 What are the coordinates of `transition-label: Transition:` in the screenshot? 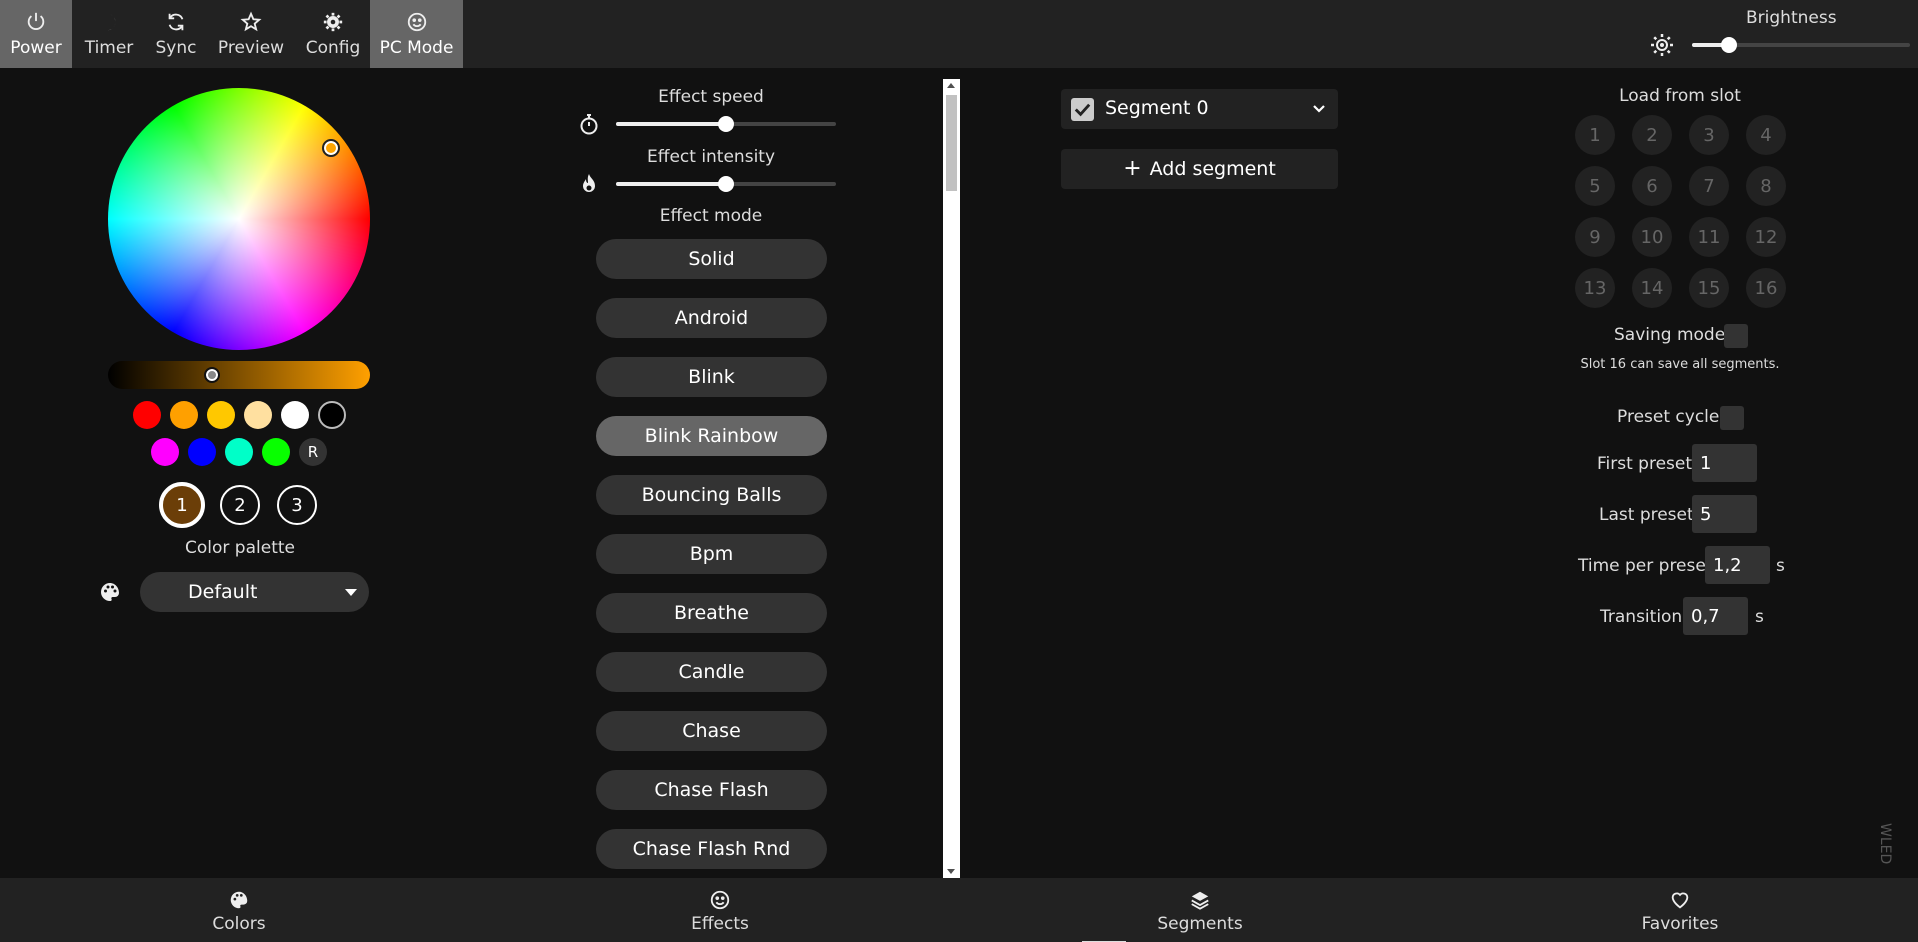 It's located at (1644, 617).